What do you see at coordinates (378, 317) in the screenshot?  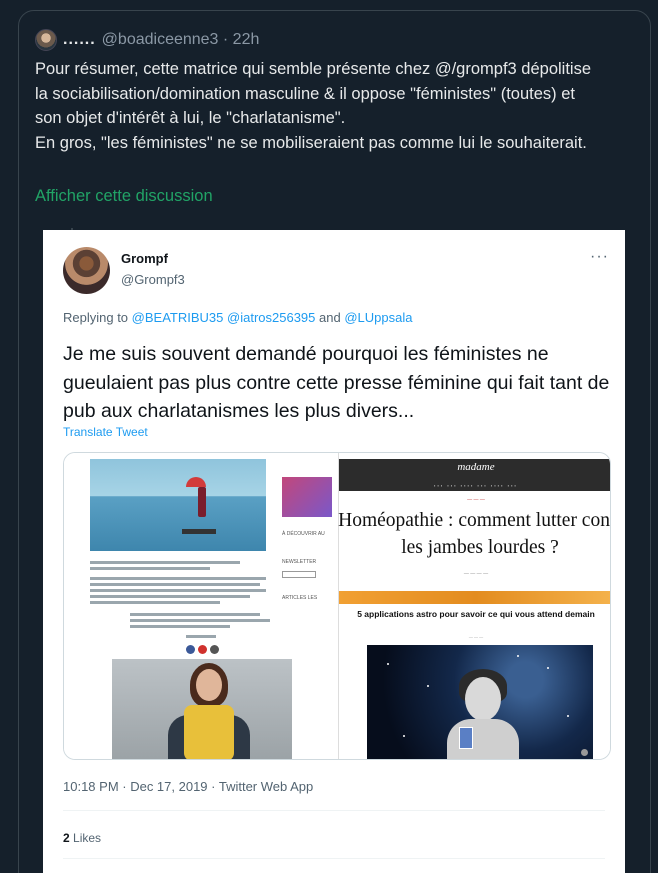 I see `mention-3: @LUppsala` at bounding box center [378, 317].